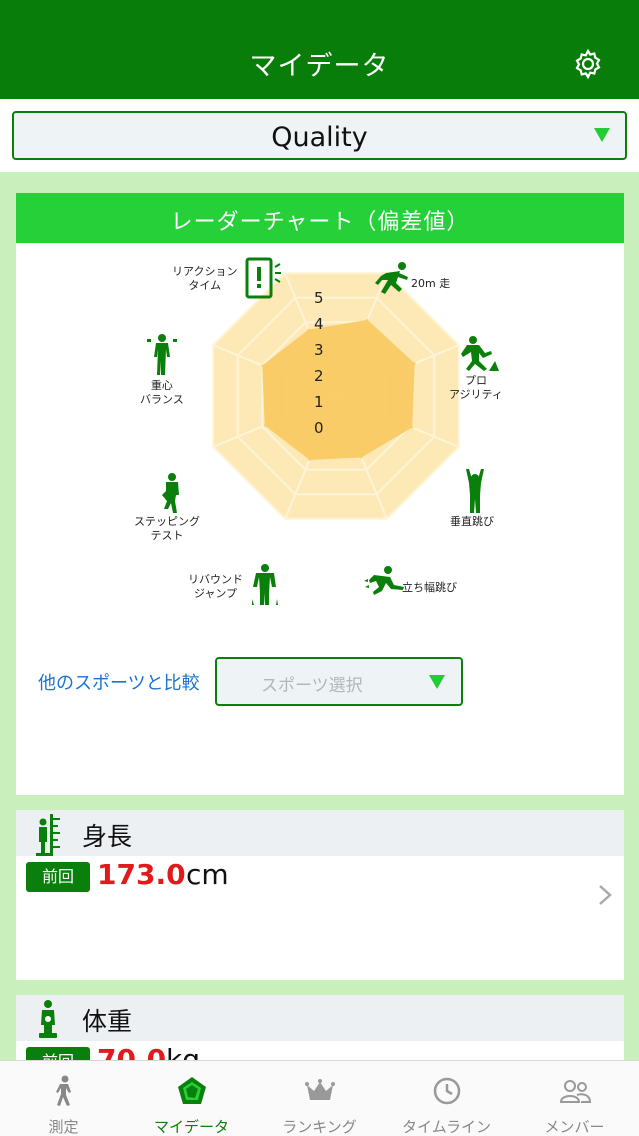 The height and width of the screenshot is (1136, 639). Describe the element at coordinates (320, 1018) in the screenshot. I see `weight-card-header: 体重` at that location.